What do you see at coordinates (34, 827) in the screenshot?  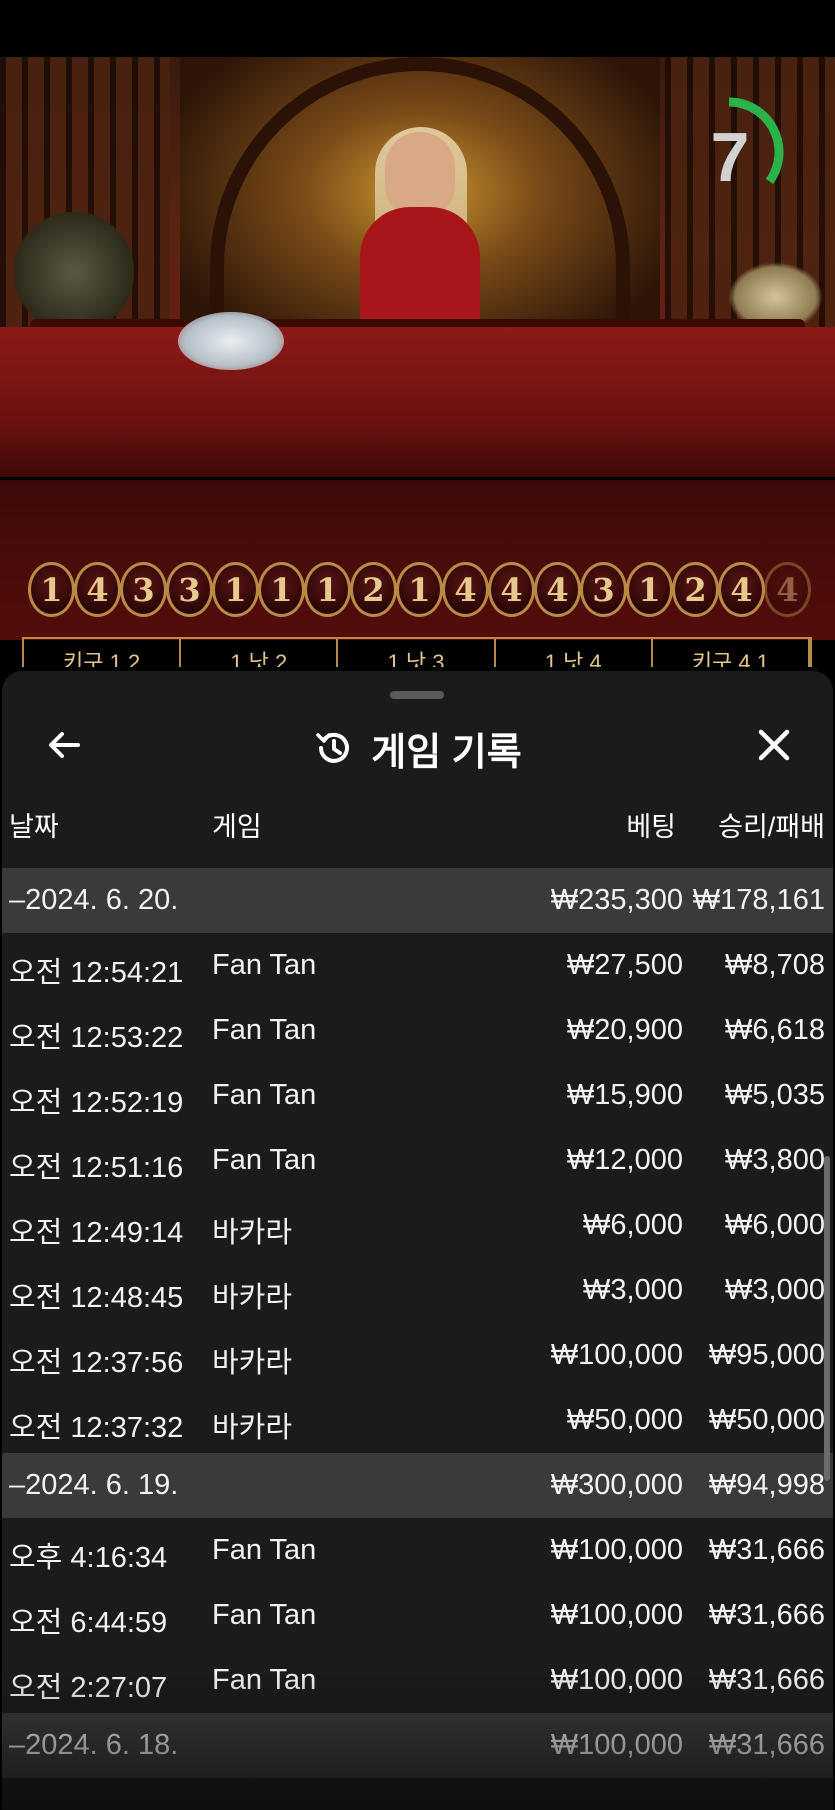 I see `column-date: 날짜` at bounding box center [34, 827].